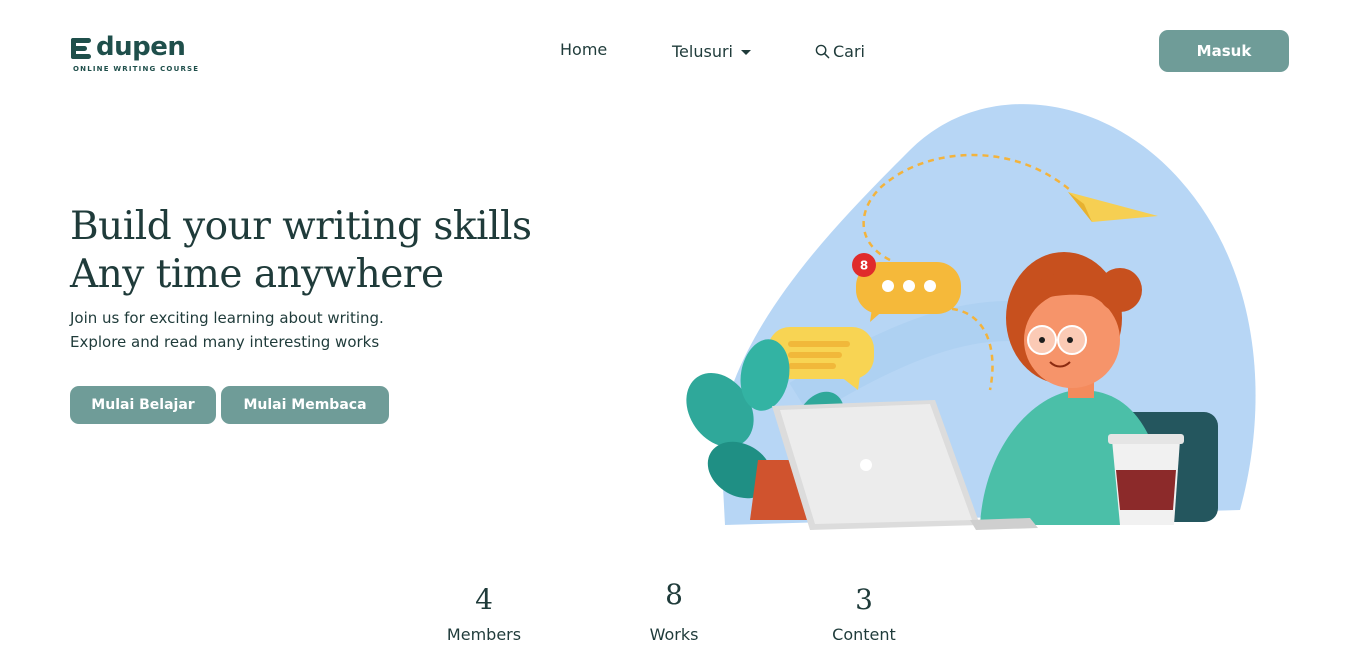 The width and height of the screenshot is (1347, 658). What do you see at coordinates (864, 634) in the screenshot?
I see `stat-content-label: Content` at bounding box center [864, 634].